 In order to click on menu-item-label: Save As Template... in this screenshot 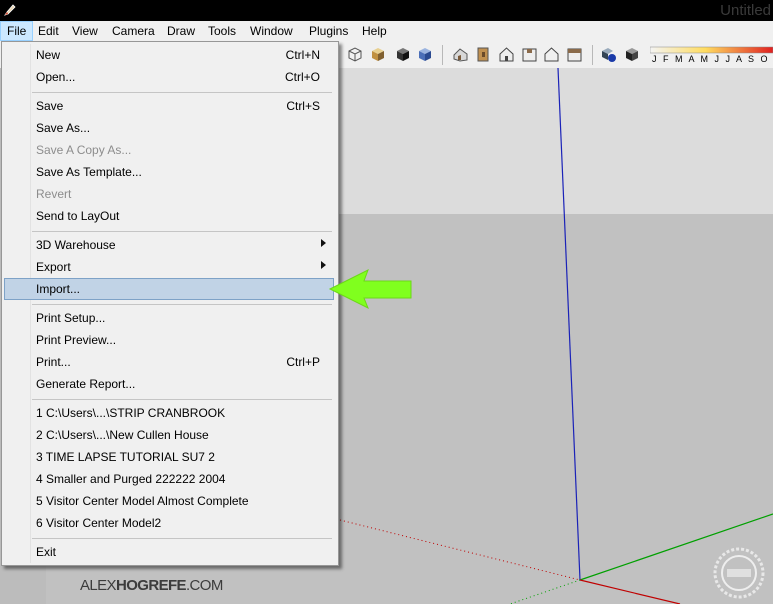, I will do `click(89, 172)`.